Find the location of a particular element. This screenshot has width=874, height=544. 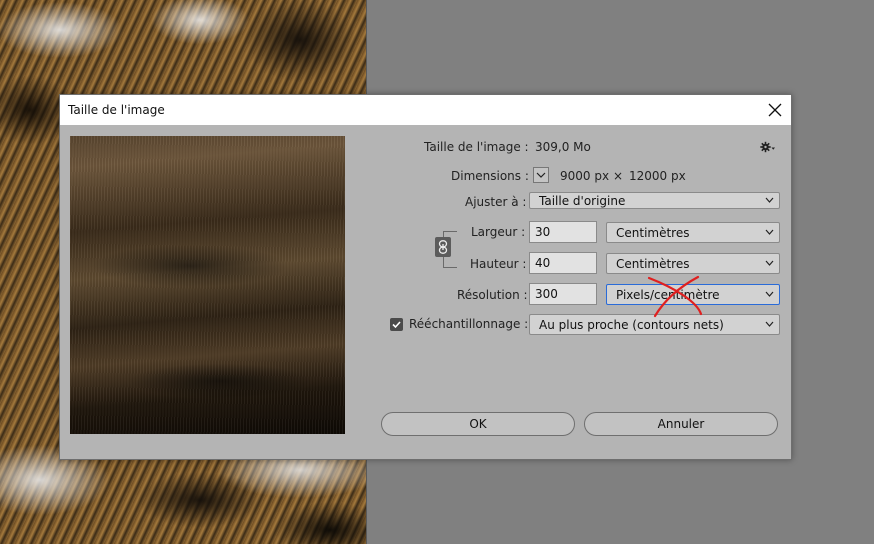

width-label: Largeur : is located at coordinates (498, 232).